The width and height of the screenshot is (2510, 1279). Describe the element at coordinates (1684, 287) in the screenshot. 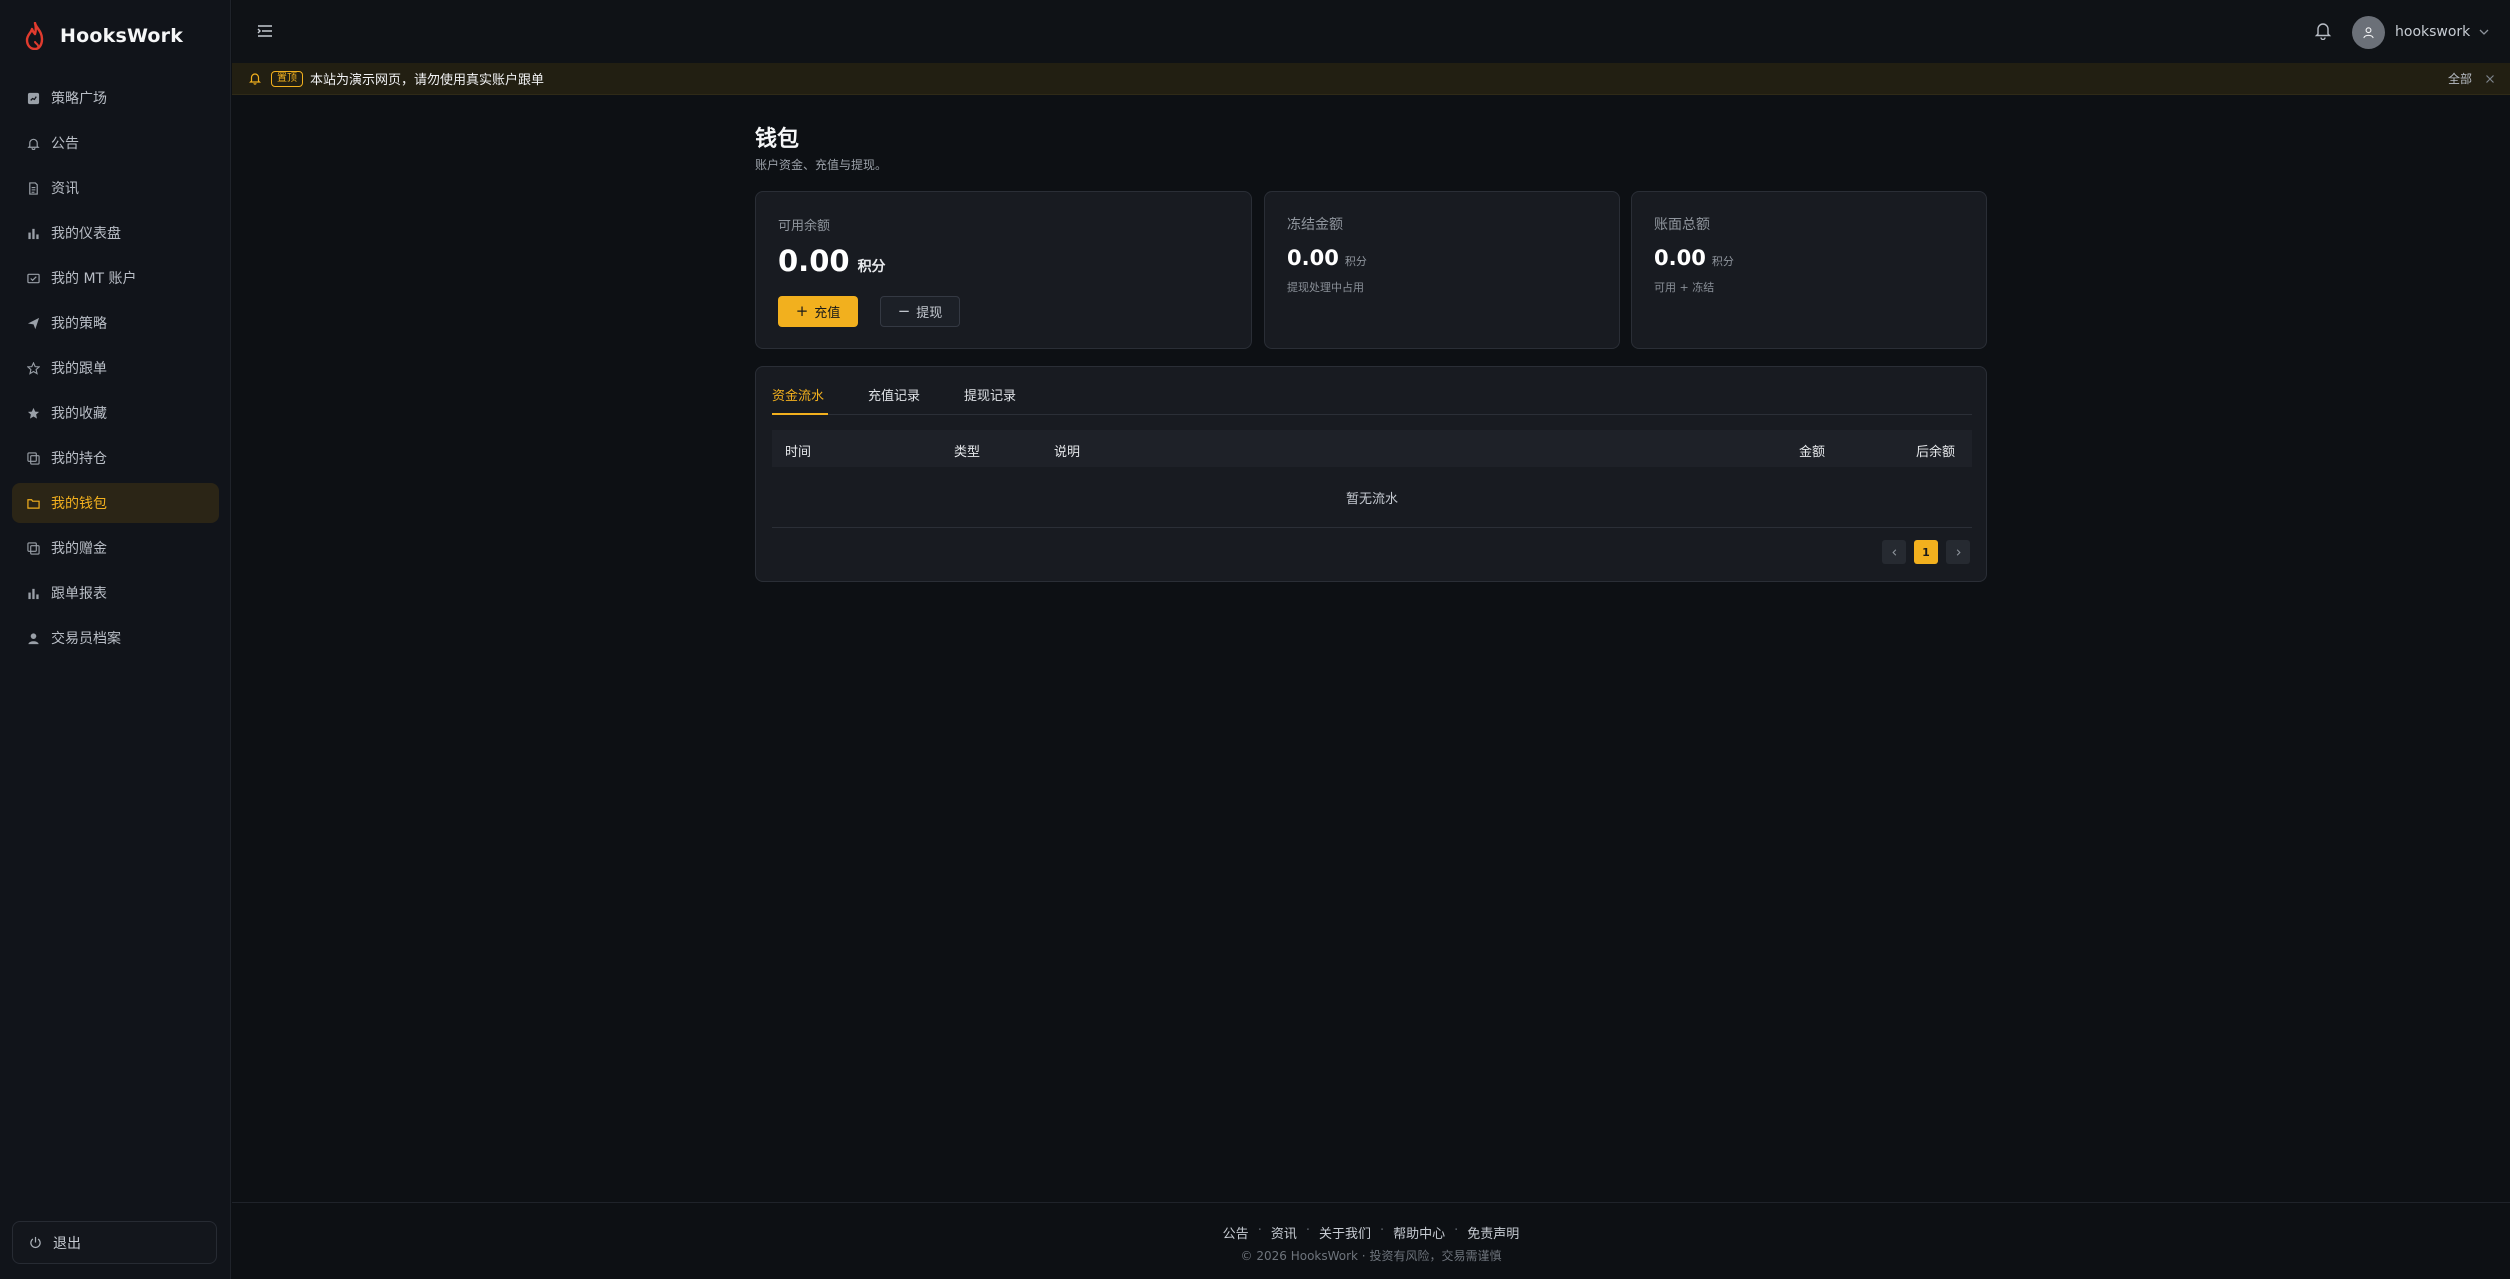

I see `total-note: 可用 + 冻结` at that location.